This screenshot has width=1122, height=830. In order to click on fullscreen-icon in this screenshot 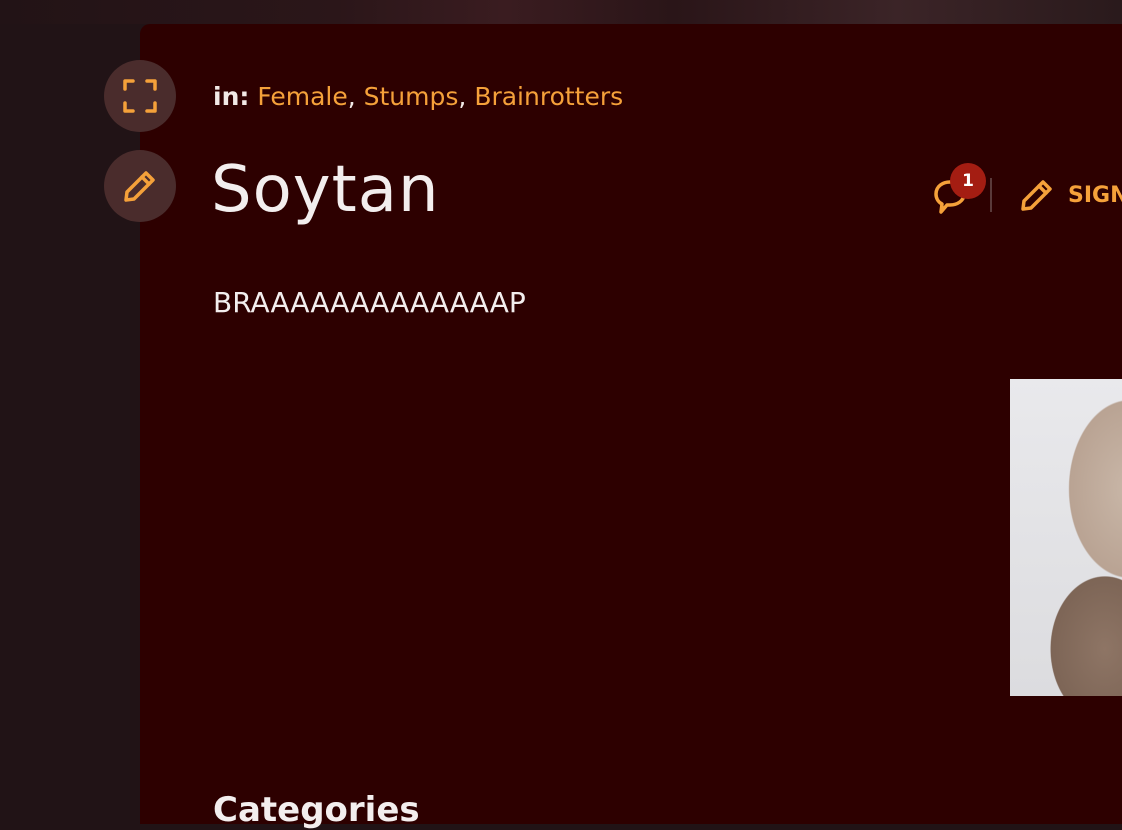, I will do `click(140, 96)`.